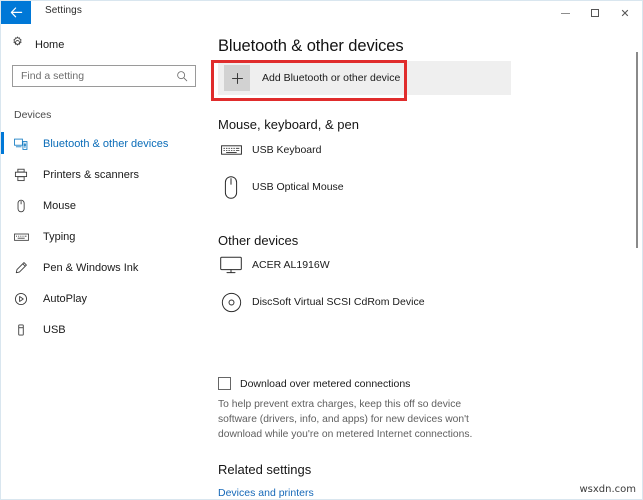 The height and width of the screenshot is (500, 643). I want to click on title-bar: Settings ✕, so click(321, 13).